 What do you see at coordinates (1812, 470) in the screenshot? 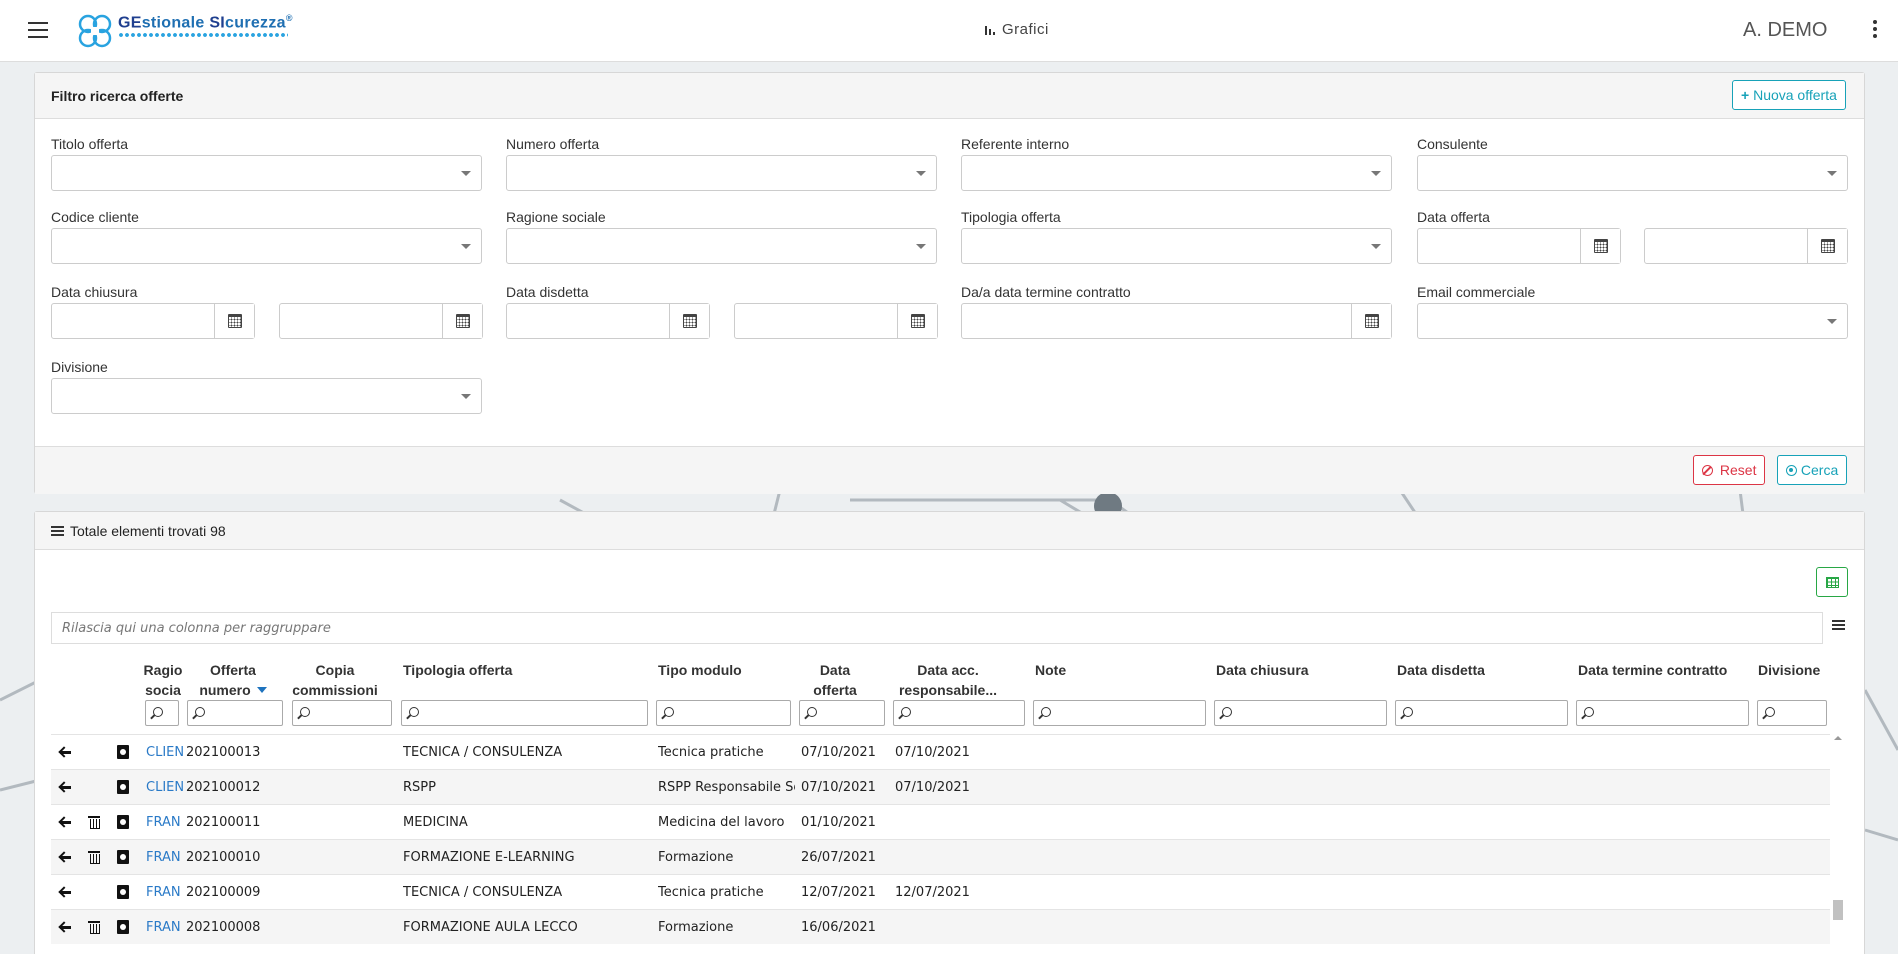
I see `search-button: Cerca` at bounding box center [1812, 470].